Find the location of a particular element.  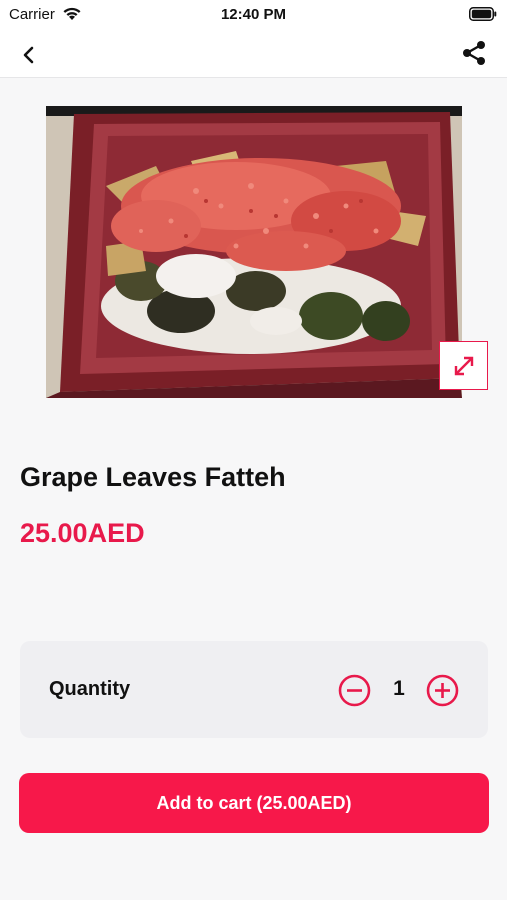

decrease-quantity-button is located at coordinates (354, 690).